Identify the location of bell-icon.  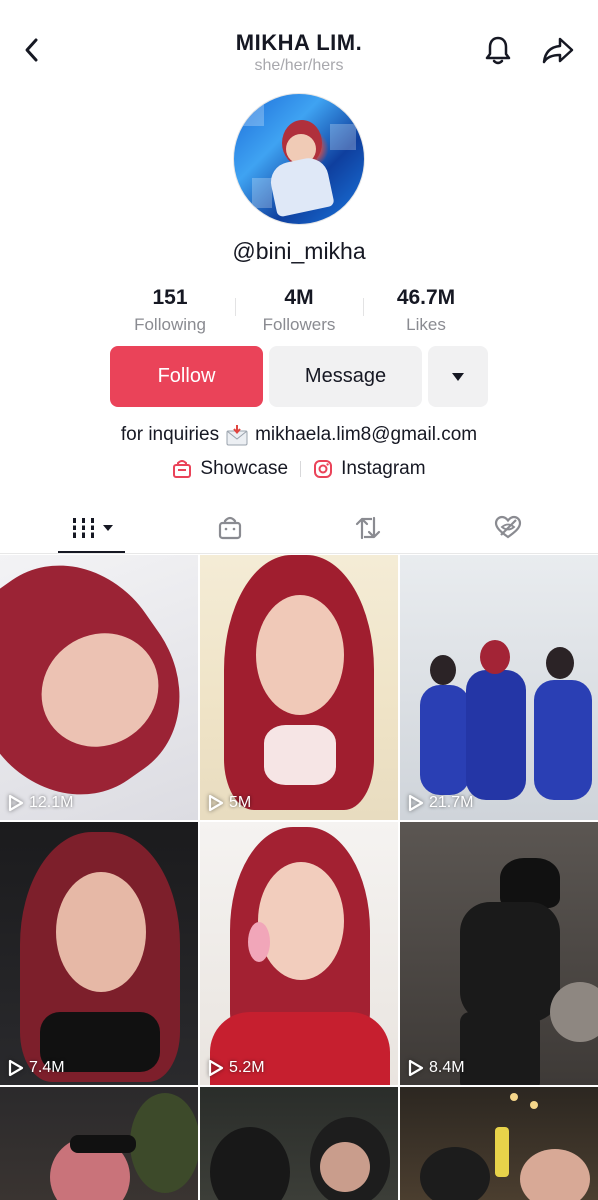
(498, 50).